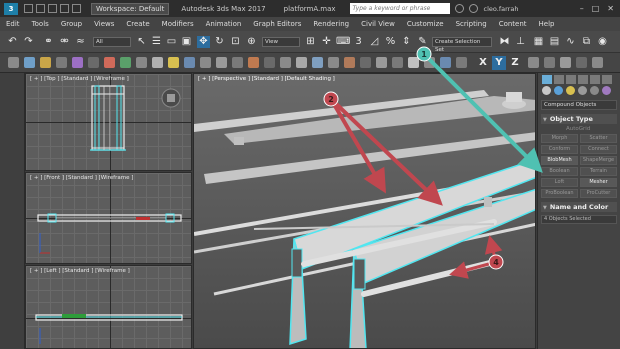  I want to click on ribbon-tool-33-icon, so click(581, 62).